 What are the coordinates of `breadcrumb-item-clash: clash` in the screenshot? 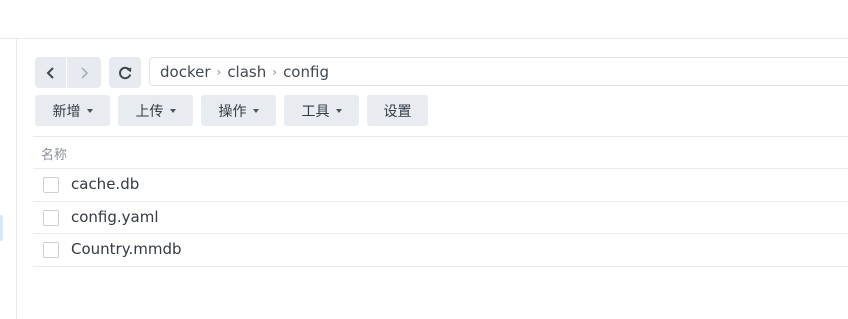 It's located at (246, 72).